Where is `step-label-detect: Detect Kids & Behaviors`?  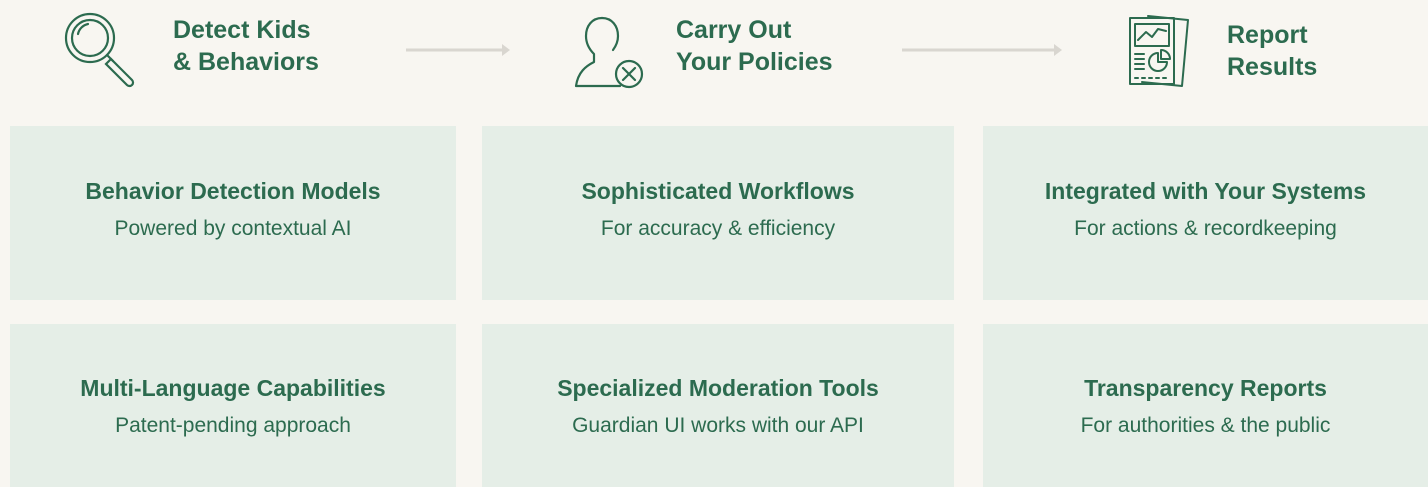
step-label-detect: Detect Kids & Behaviors is located at coordinates (246, 46).